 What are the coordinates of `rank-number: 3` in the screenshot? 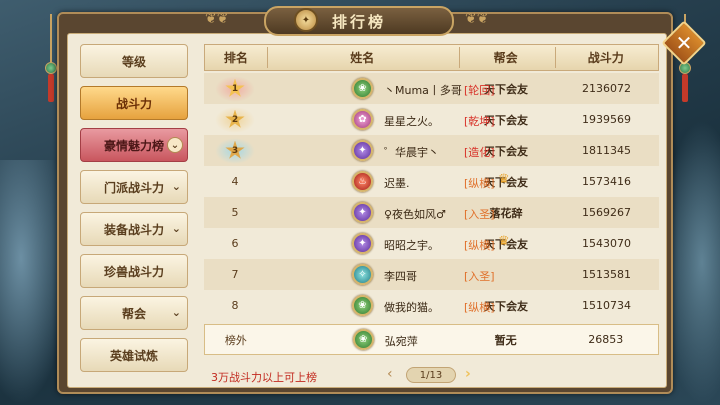 It's located at (235, 149).